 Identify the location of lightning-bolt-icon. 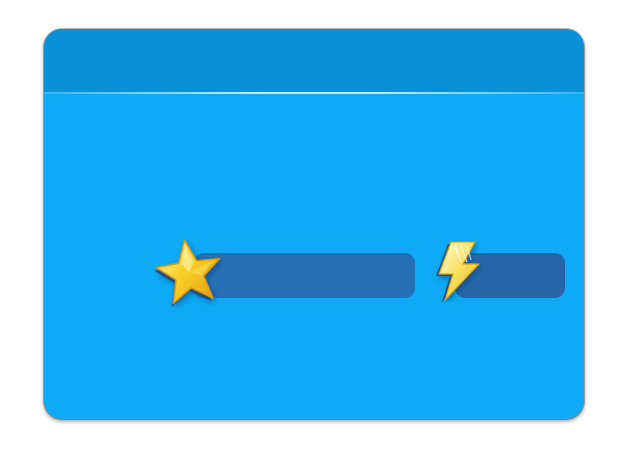
(458, 271).